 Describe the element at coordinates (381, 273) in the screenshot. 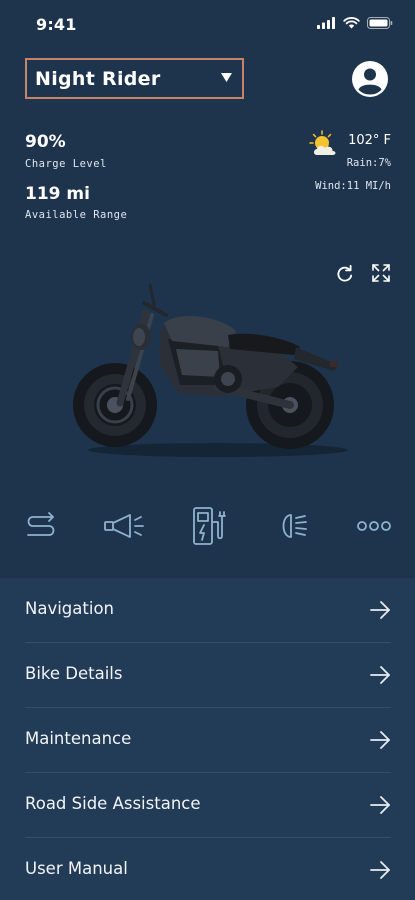

I see `expand-icon` at that location.